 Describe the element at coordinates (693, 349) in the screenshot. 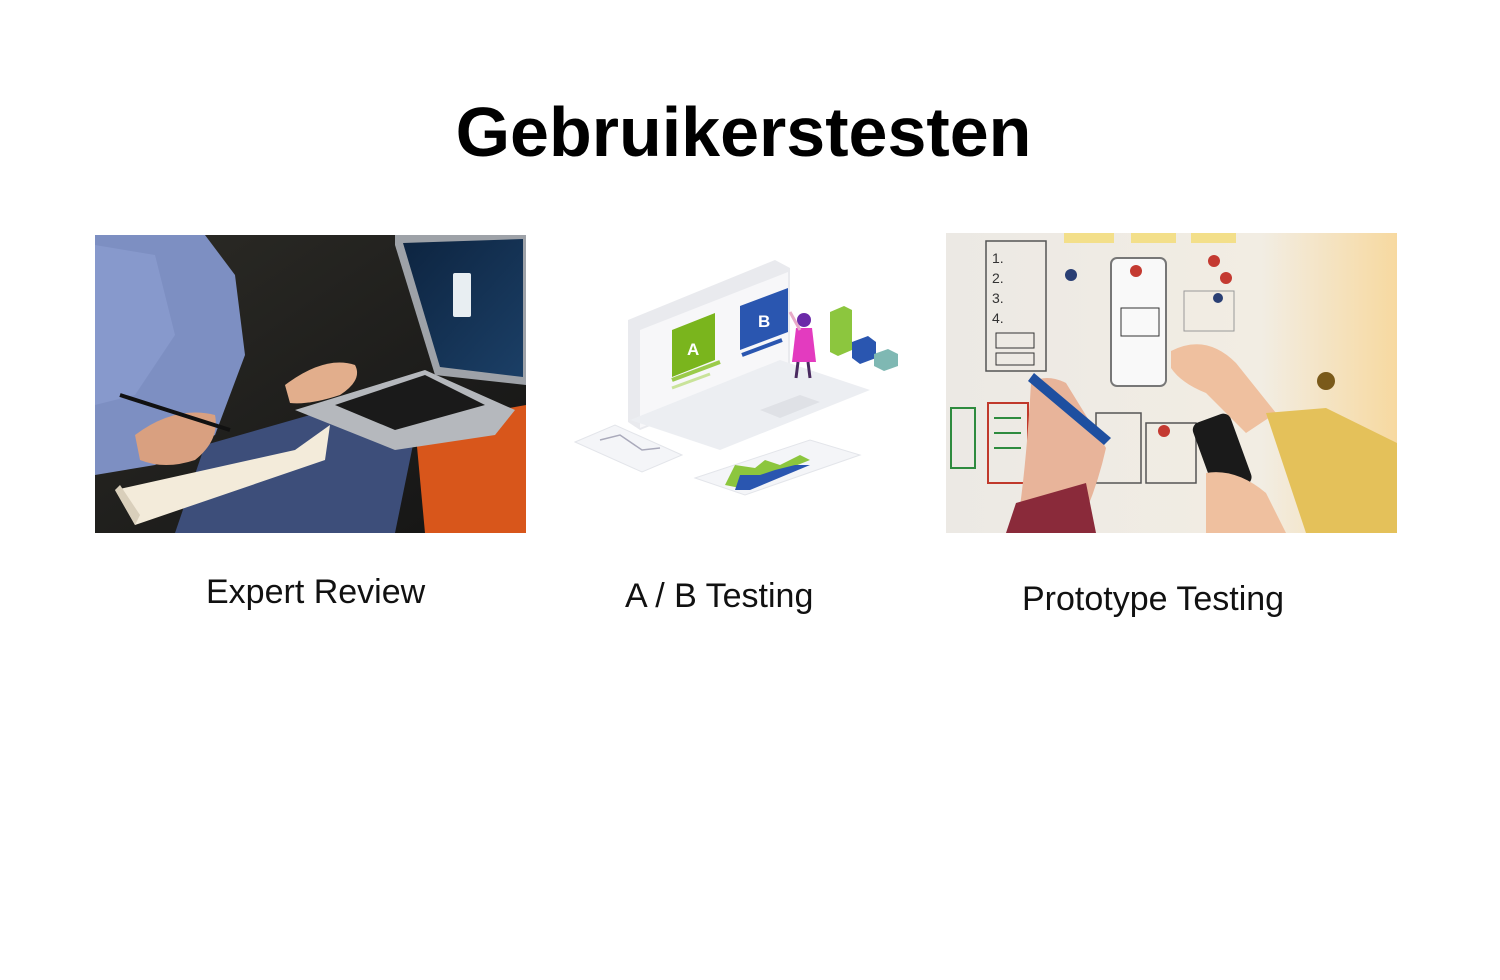

I see `variant-a-letter: A` at that location.